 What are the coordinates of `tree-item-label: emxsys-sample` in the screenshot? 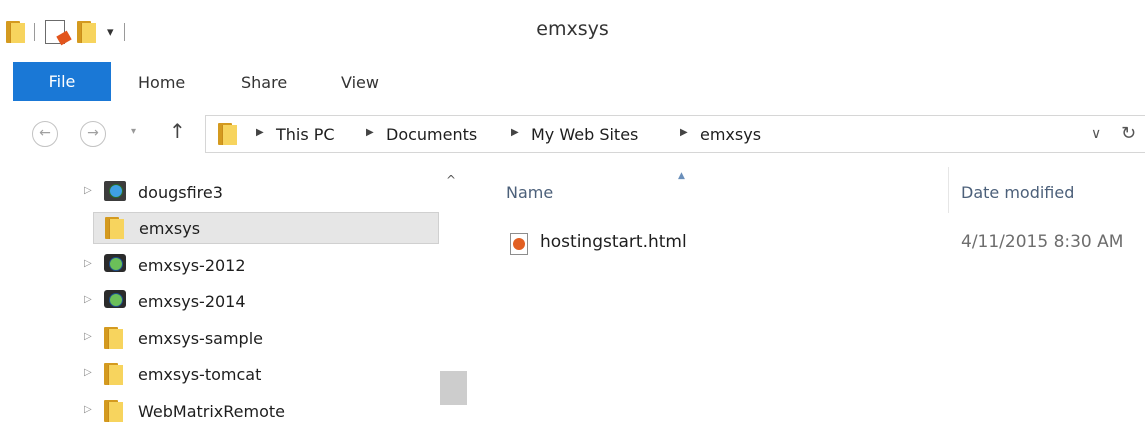 It's located at (200, 338).